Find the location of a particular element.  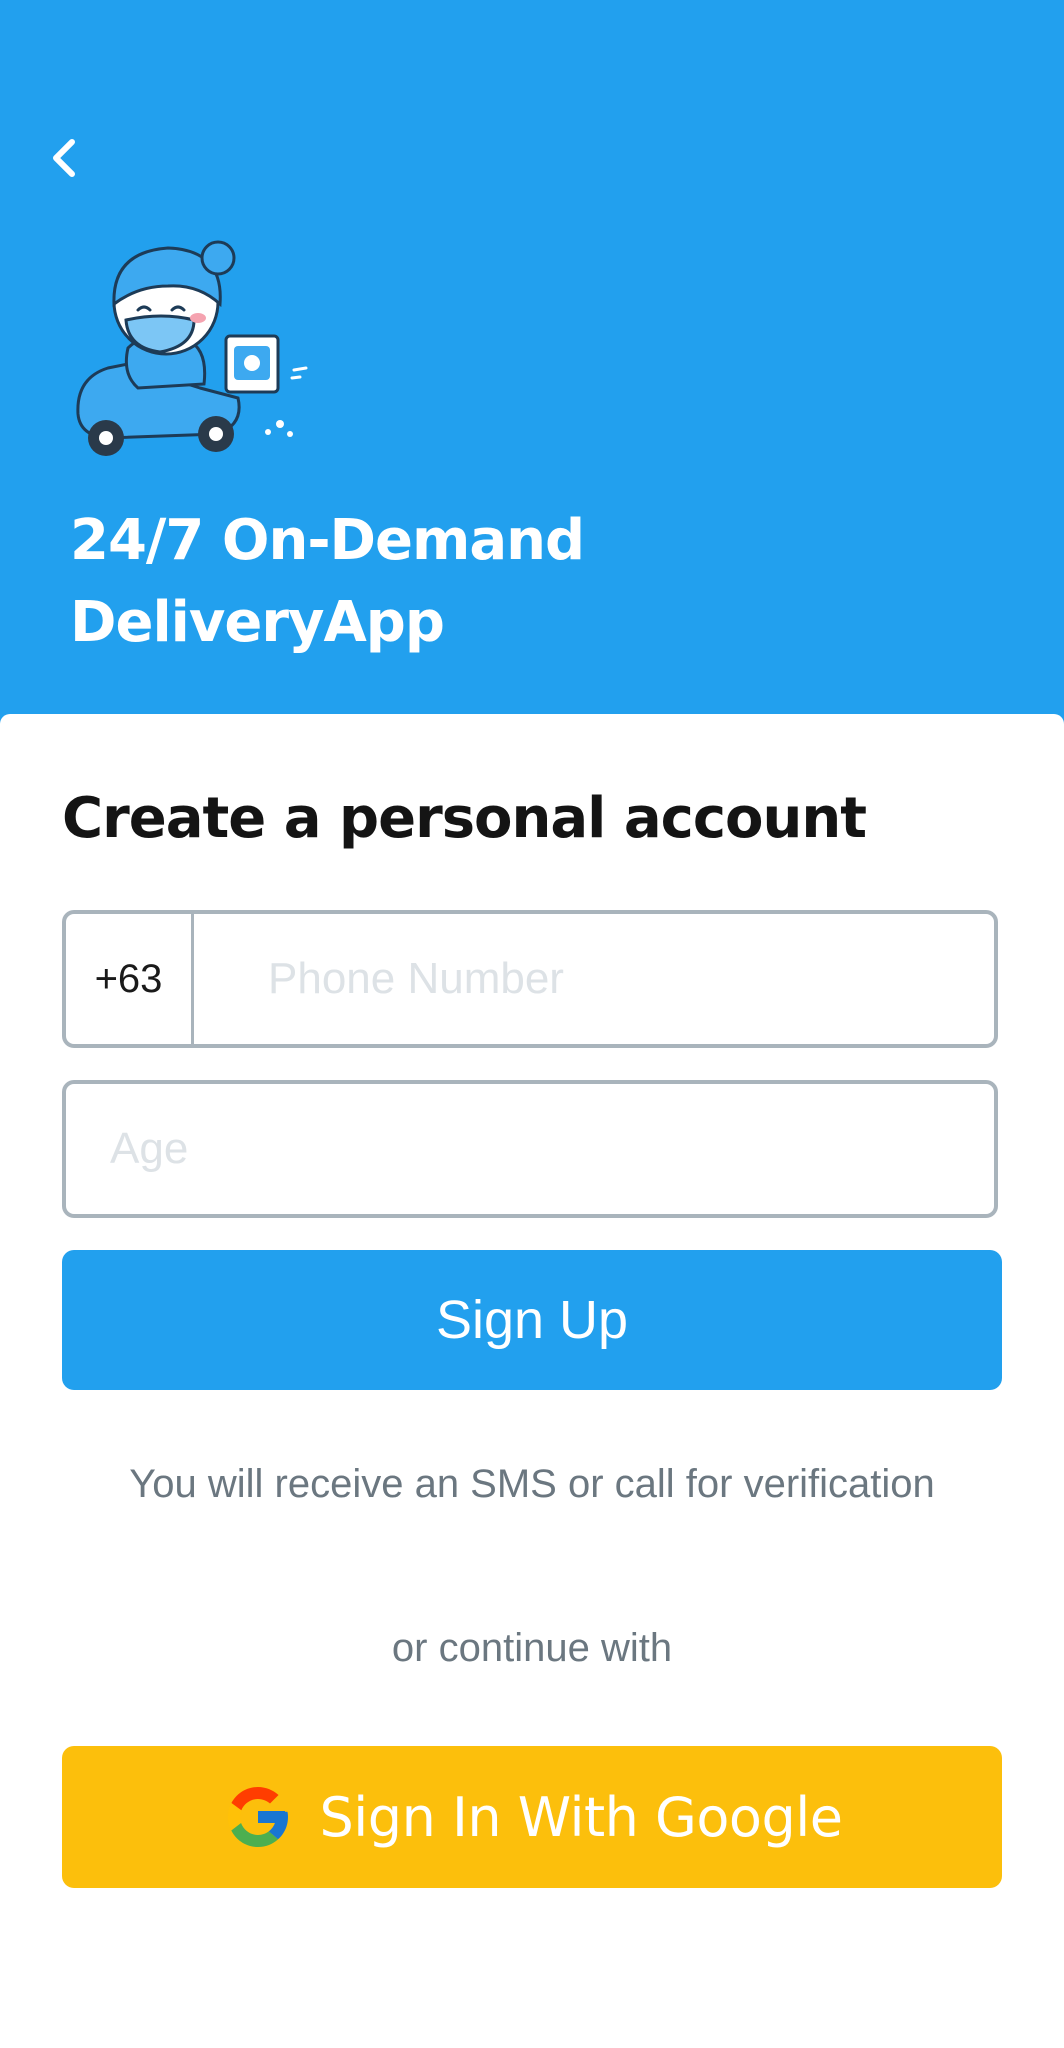

phone-field: +63 is located at coordinates (530, 979).